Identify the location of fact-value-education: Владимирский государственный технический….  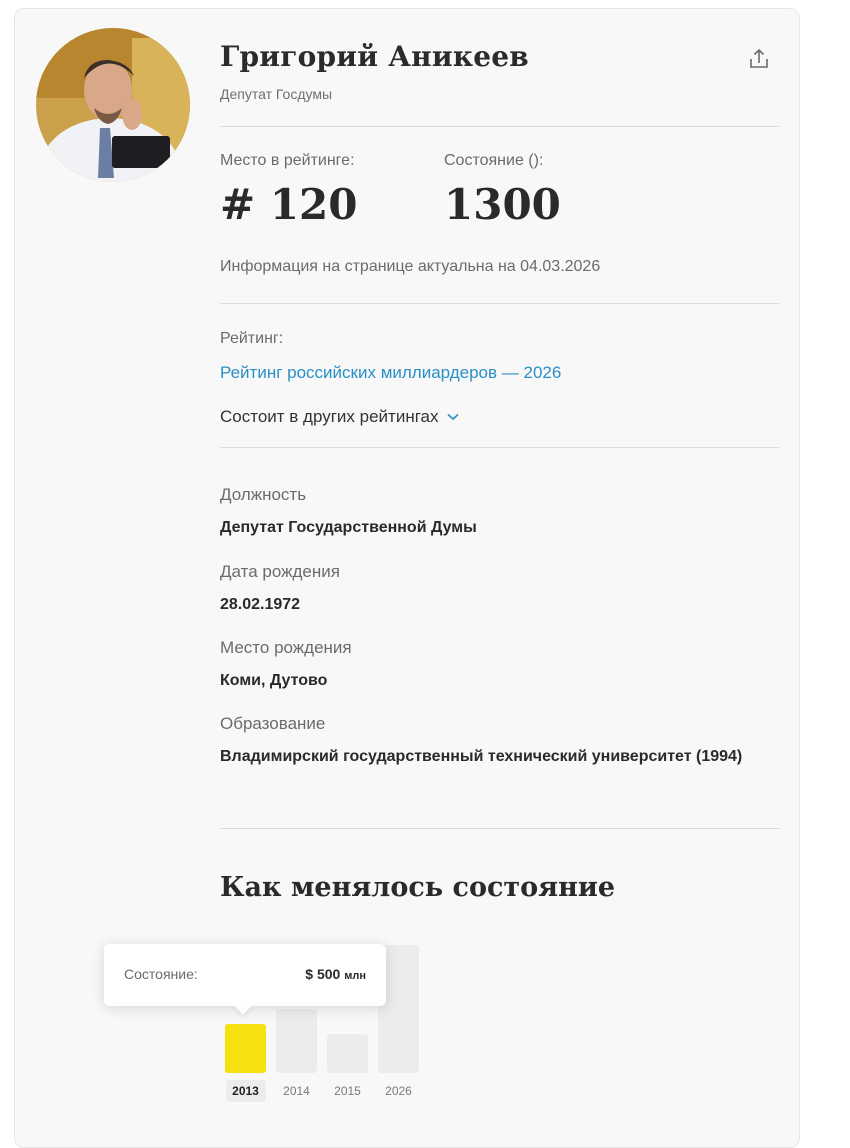
(481, 756).